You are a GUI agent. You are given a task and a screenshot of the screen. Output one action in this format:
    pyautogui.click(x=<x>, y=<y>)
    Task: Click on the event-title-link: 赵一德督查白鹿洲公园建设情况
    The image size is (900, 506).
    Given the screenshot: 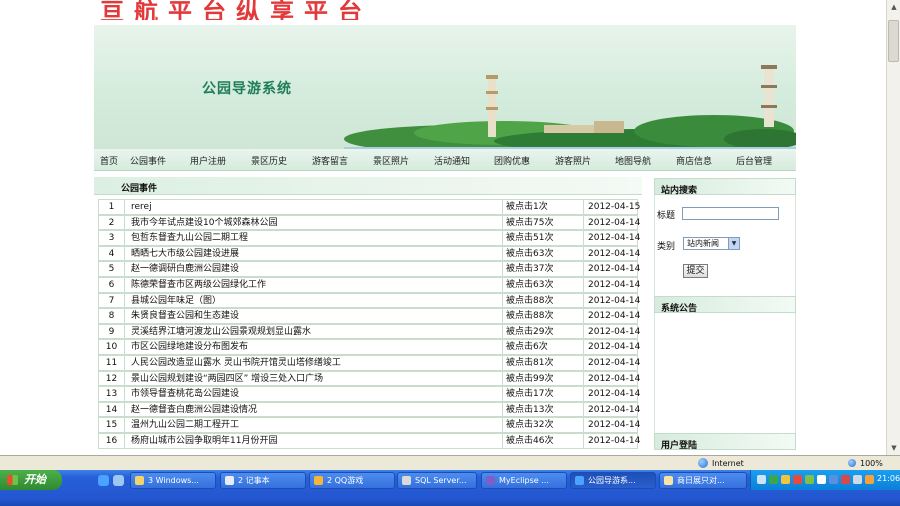 What is the action you would take?
    pyautogui.click(x=316, y=410)
    